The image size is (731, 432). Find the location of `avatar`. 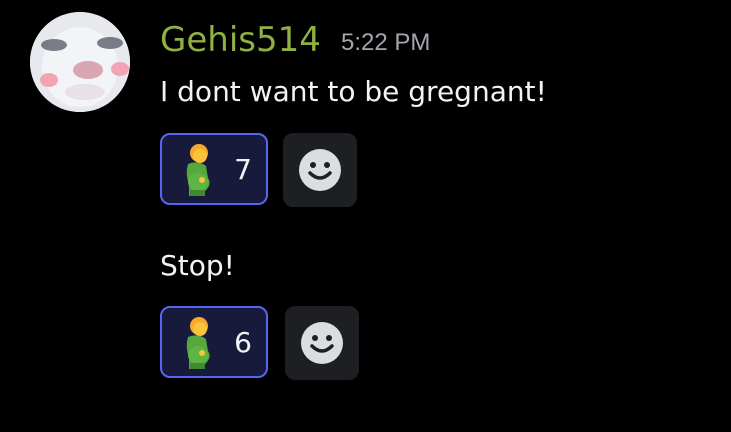

avatar is located at coordinates (80, 62).